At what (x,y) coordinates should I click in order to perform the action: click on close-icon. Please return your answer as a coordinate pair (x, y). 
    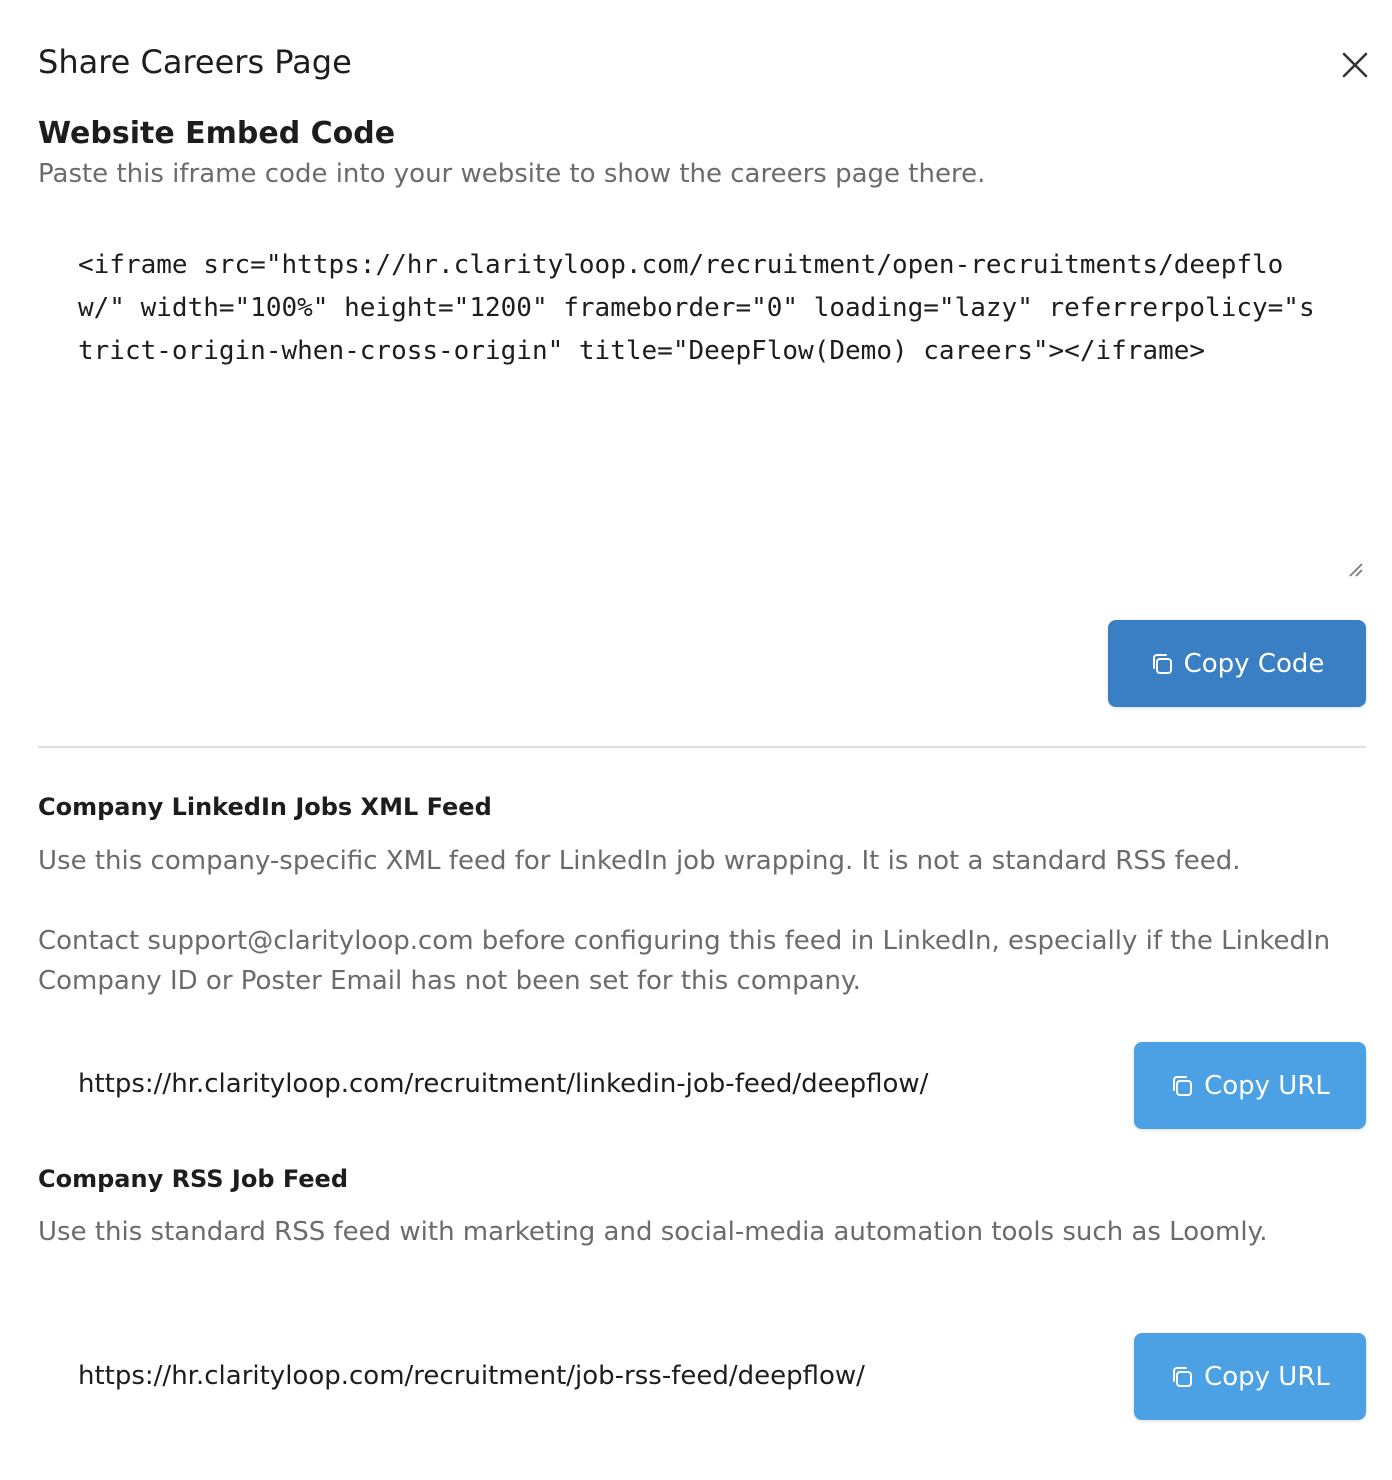
    Looking at the image, I should click on (1355, 65).